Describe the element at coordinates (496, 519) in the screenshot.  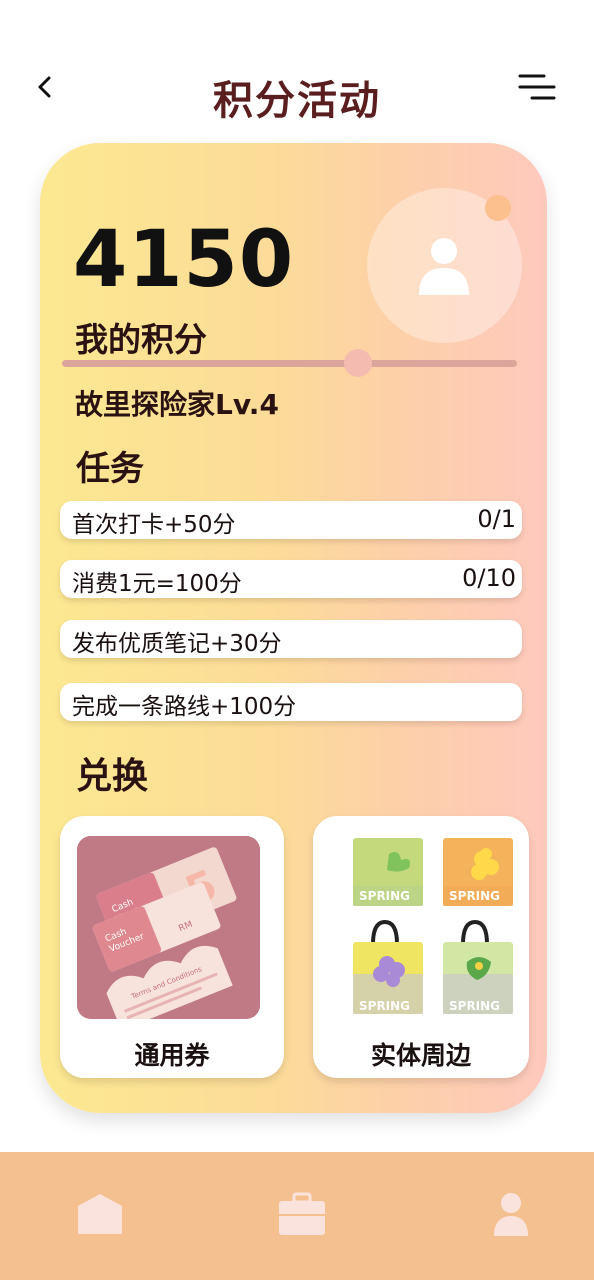
I see `task-progress: 0/1` at that location.